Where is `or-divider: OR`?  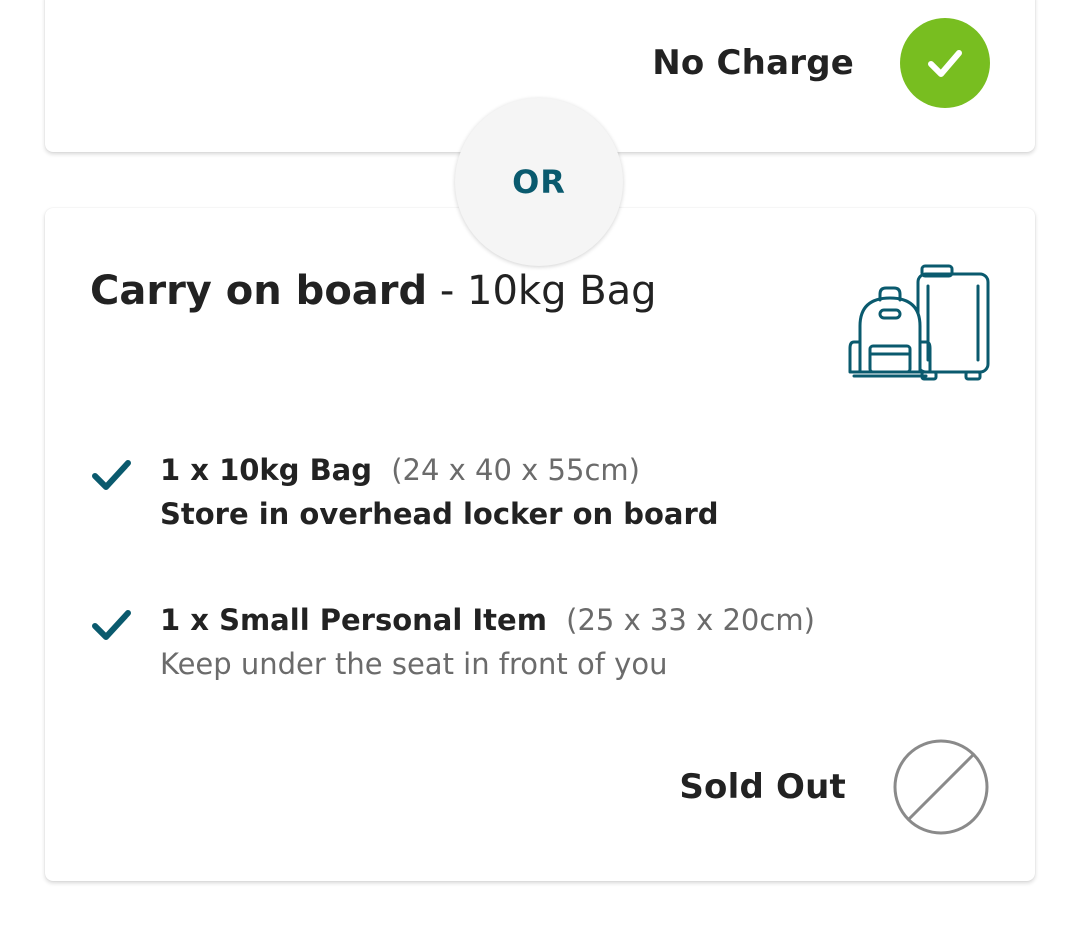
or-divider: OR is located at coordinates (539, 182).